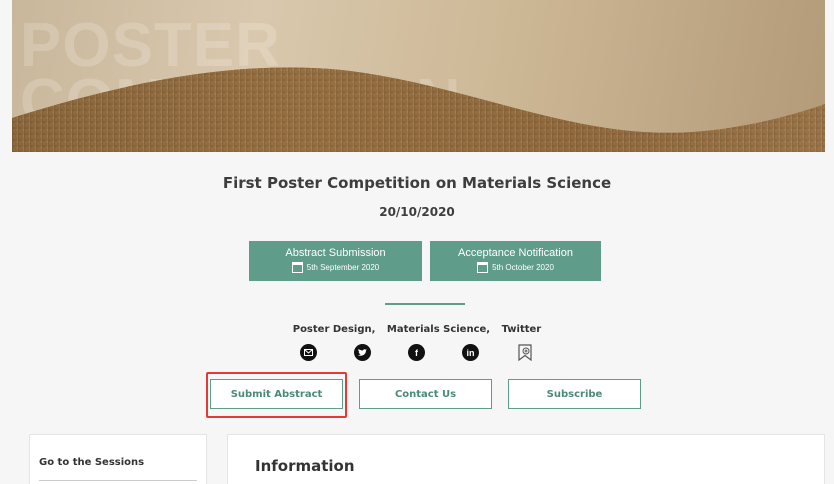 The height and width of the screenshot is (484, 834). I want to click on twitter-icon, so click(362, 352).